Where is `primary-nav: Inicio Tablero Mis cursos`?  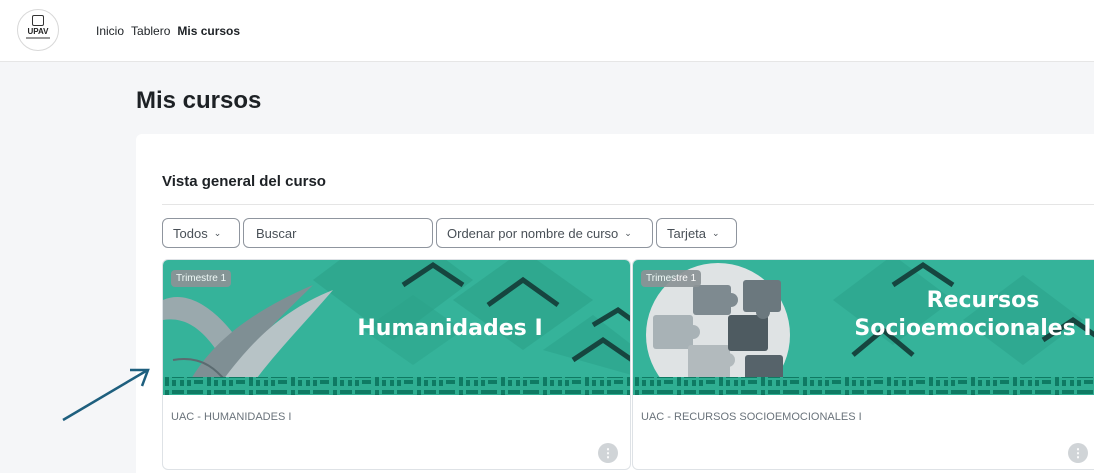
primary-nav: Inicio Tablero Mis cursos is located at coordinates (168, 31).